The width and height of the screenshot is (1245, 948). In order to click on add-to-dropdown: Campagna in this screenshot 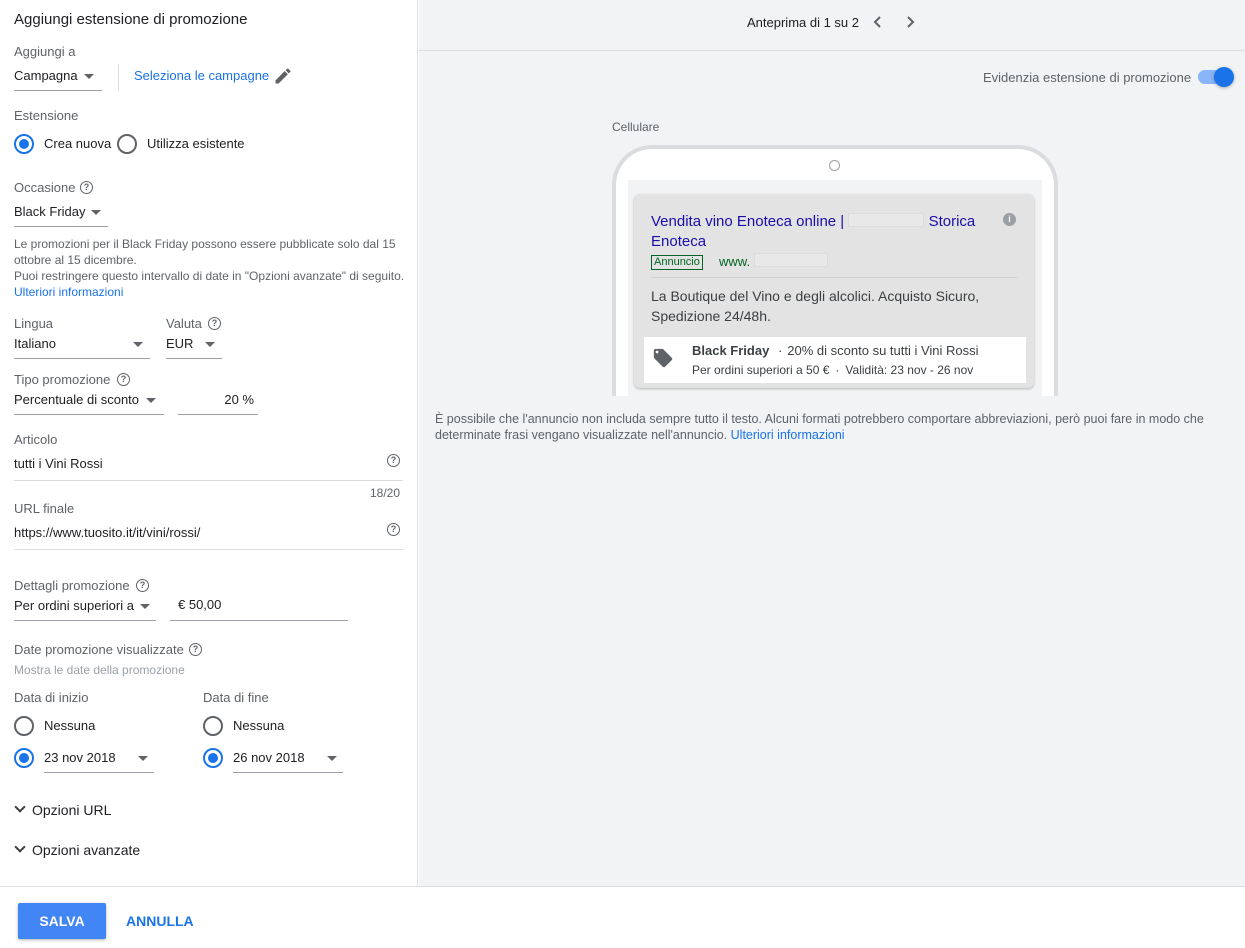, I will do `click(58, 79)`.